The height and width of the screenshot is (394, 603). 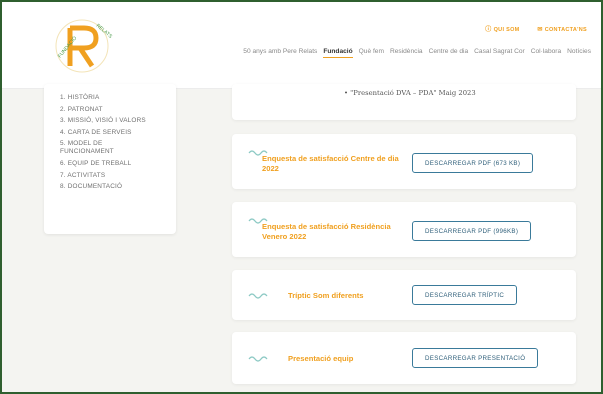 I want to click on mail-icon: ✉, so click(x=540, y=30).